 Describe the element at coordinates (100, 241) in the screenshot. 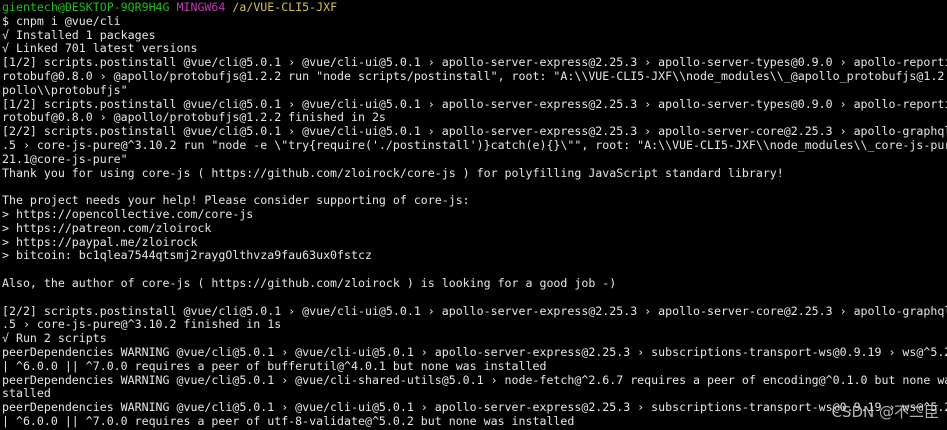

I see `output-line: > https://paypal.me/zloirock` at that location.